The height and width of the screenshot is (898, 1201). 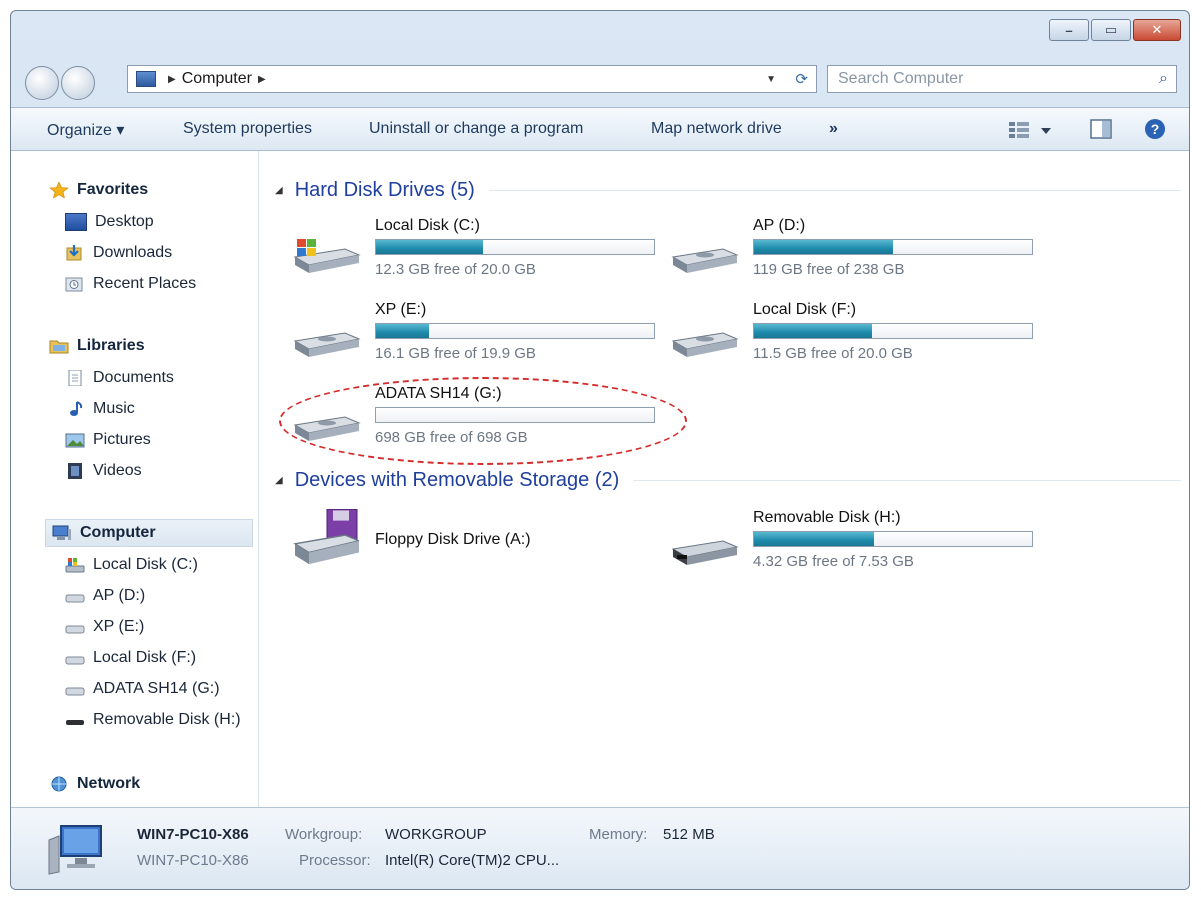 What do you see at coordinates (105, 596) in the screenshot?
I see `sidebar-item-ap-d: AP (D:)` at bounding box center [105, 596].